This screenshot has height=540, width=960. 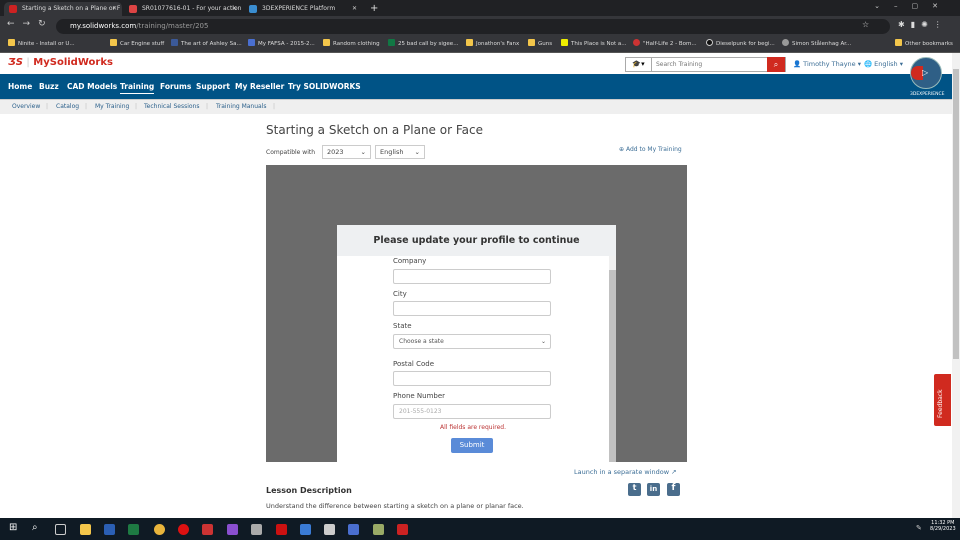 I want to click on modal-scrollbar, so click(x=612, y=359).